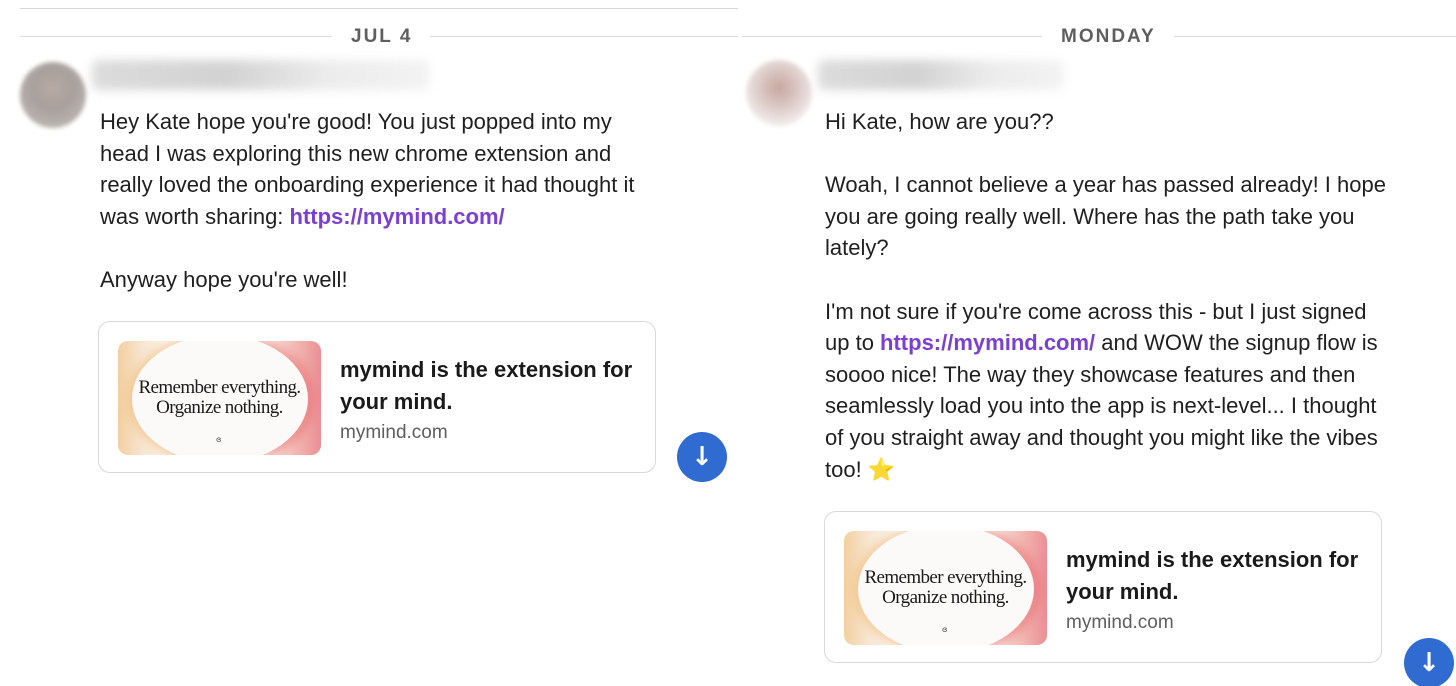  What do you see at coordinates (939, 121) in the screenshot?
I see `message-paragraph: Hi Kate, how are you??` at bounding box center [939, 121].